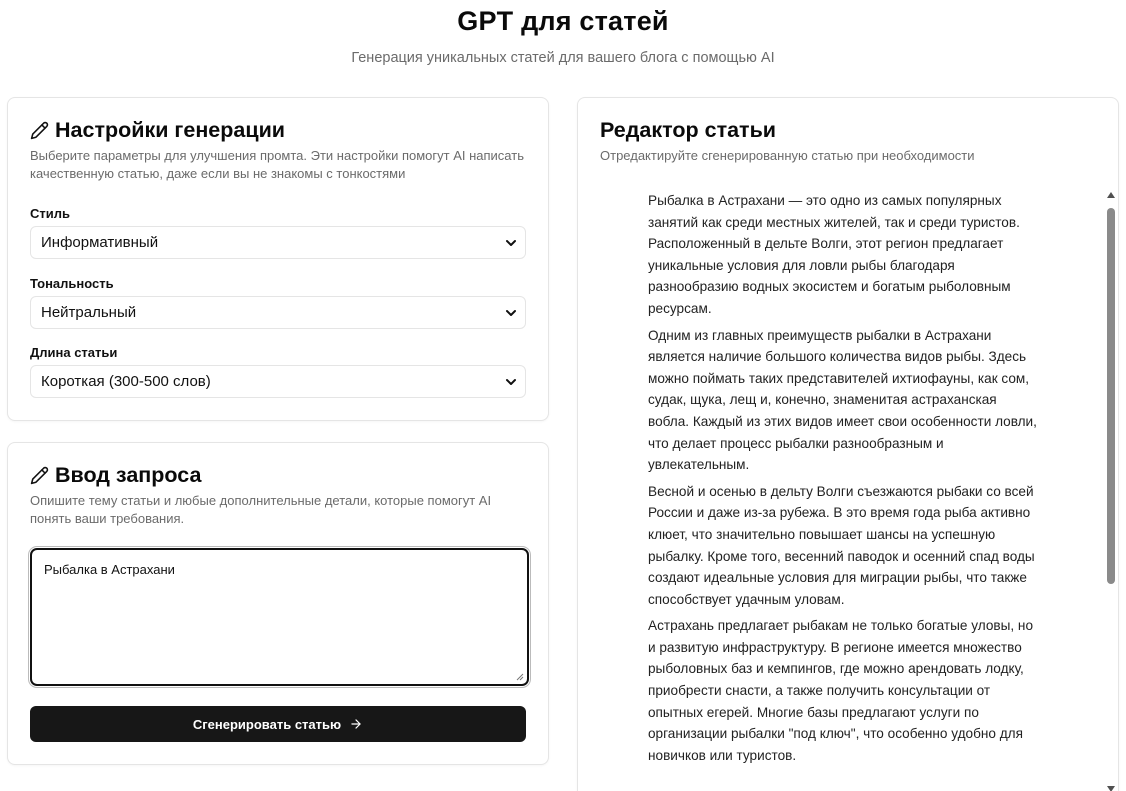 The image size is (1126, 791). Describe the element at coordinates (72, 283) in the screenshot. I see `tone-label: Тональность` at that location.